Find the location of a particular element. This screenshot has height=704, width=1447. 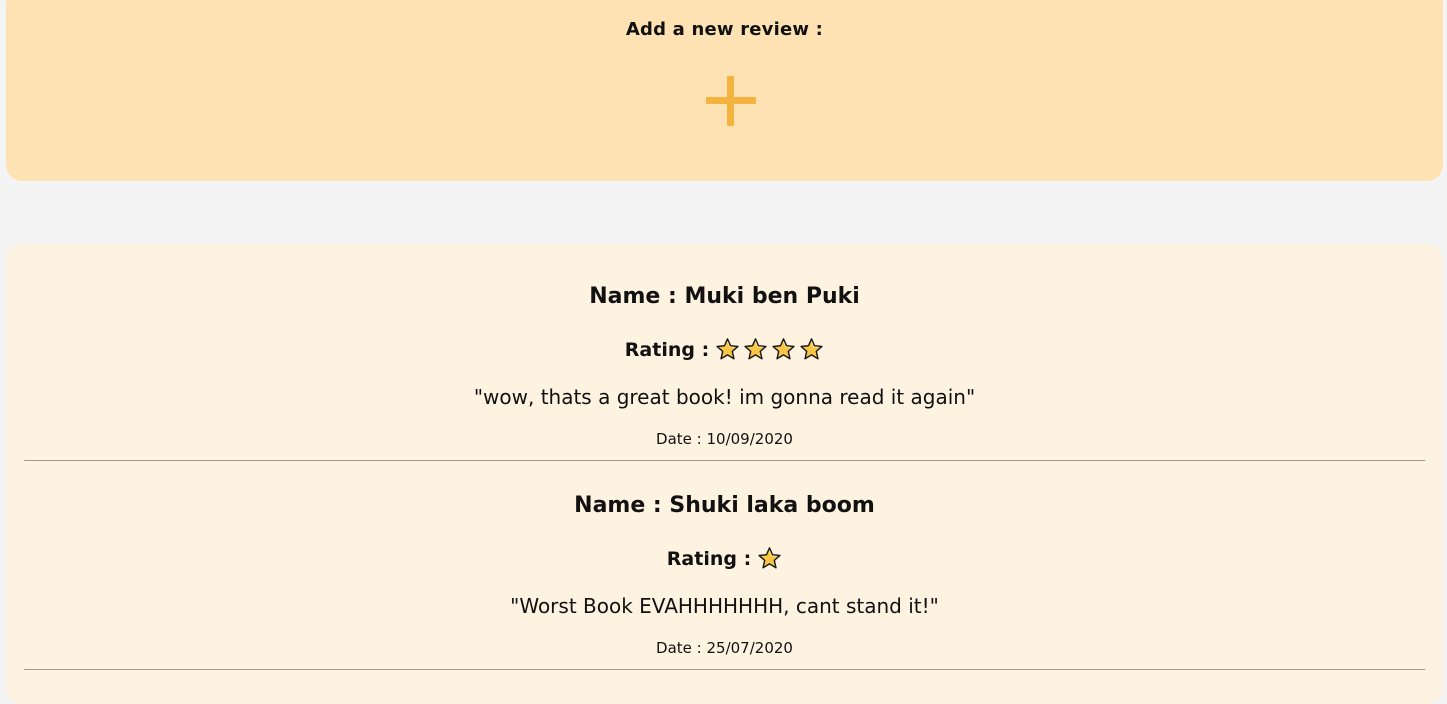

review-date: Date : 10/09/2020 is located at coordinates (724, 439).